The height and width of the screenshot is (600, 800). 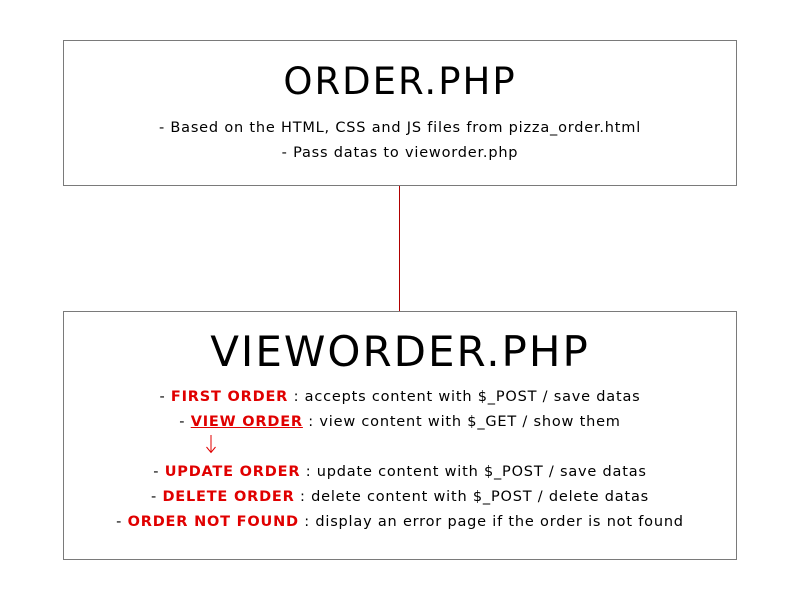 What do you see at coordinates (399, 248) in the screenshot?
I see `connector-line` at bounding box center [399, 248].